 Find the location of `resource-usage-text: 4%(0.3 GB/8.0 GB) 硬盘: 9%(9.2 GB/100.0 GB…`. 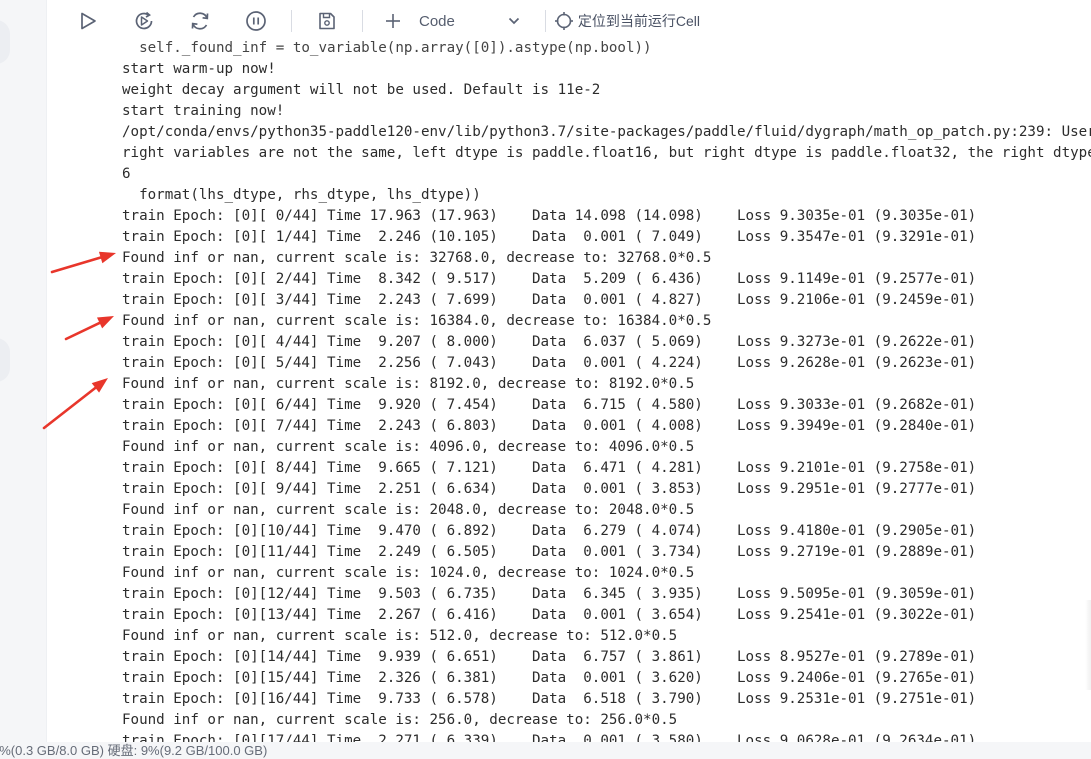

resource-usage-text: 4%(0.3 GB/8.0 GB) 硬盘: 9%(9.2 GB/100.0 GB… is located at coordinates (134, 750).